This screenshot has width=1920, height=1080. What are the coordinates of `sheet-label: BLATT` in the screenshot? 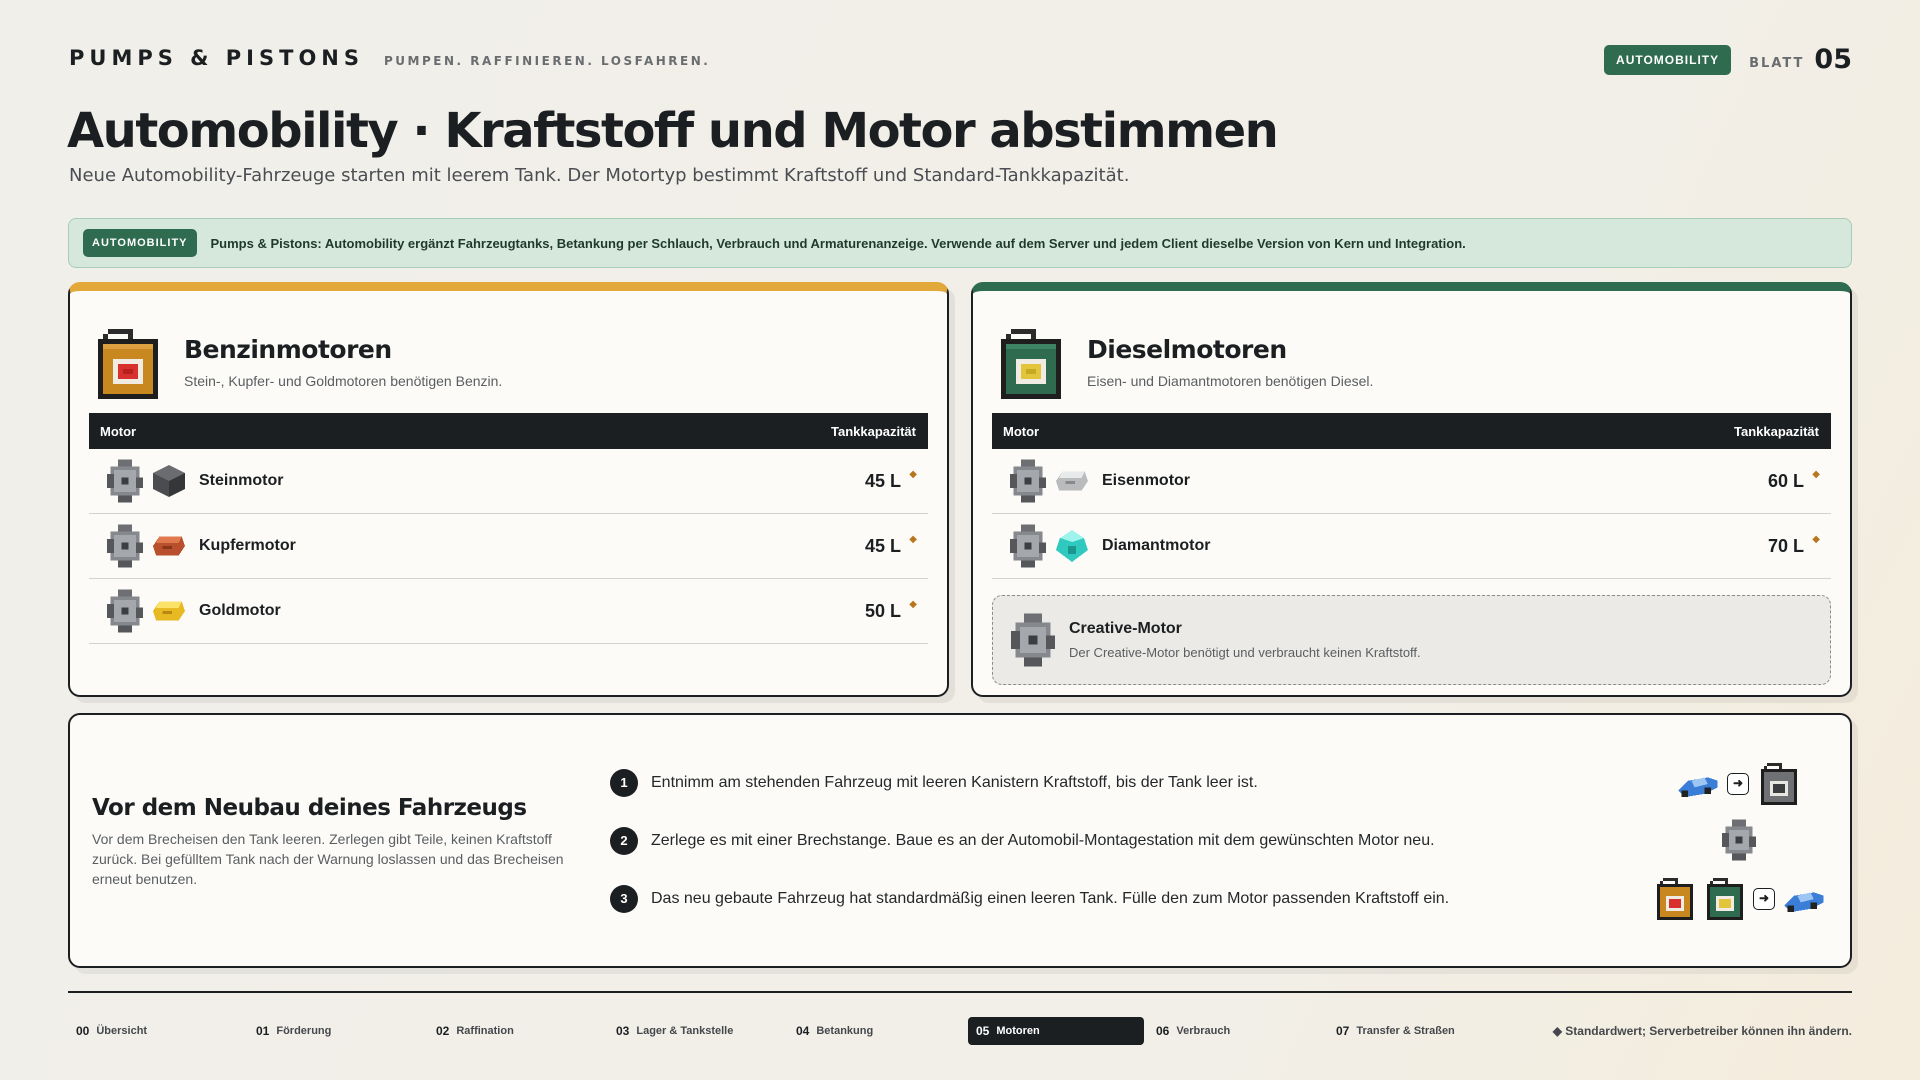 It's located at (1777, 63).